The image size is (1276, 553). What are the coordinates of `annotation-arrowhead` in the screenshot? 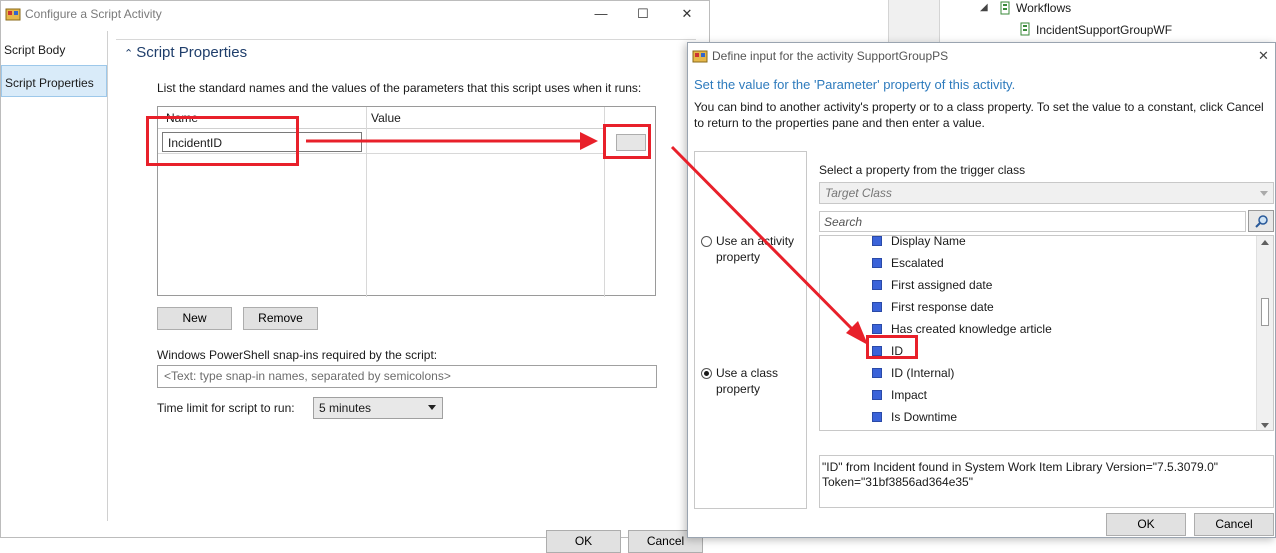 It's located at (589, 141).